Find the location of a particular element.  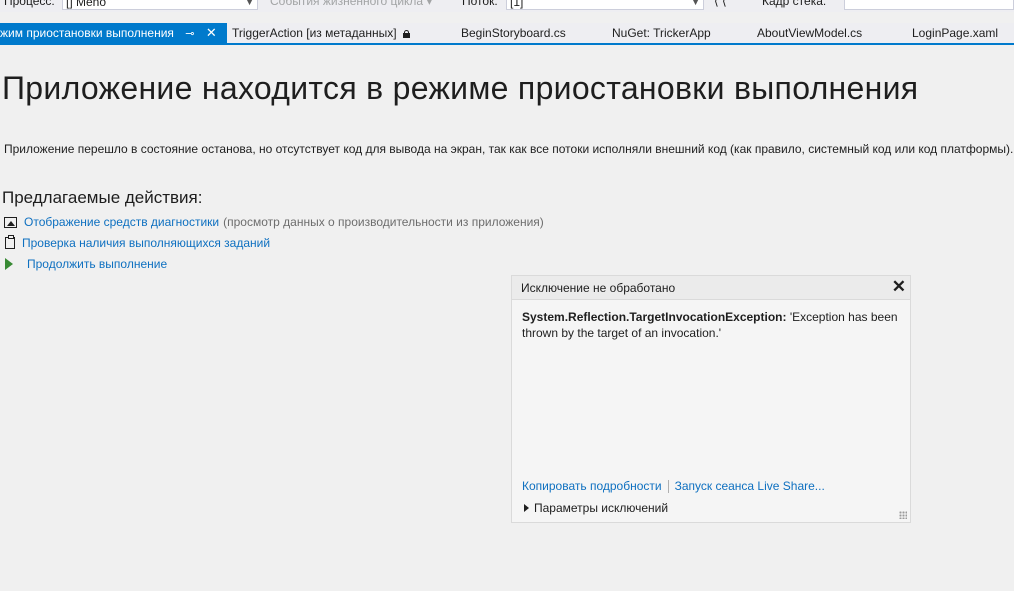

stack-frame-dropdown is located at coordinates (929, 5).